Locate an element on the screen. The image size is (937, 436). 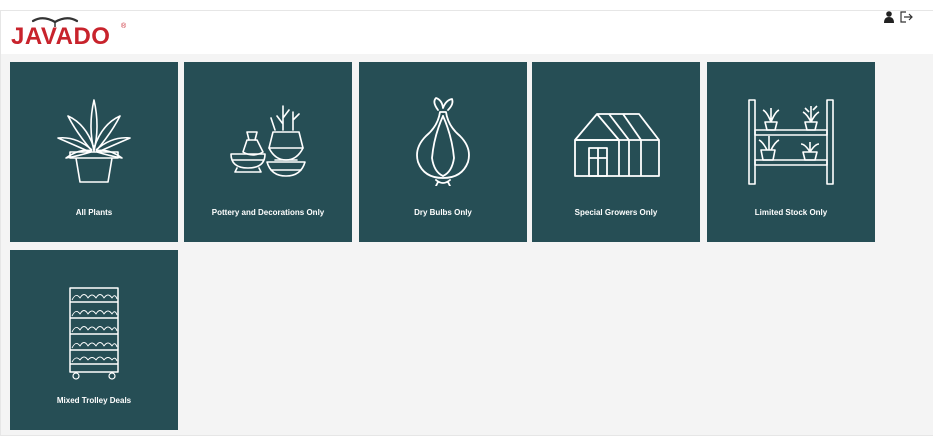
header-actions is located at coordinates (898, 19).